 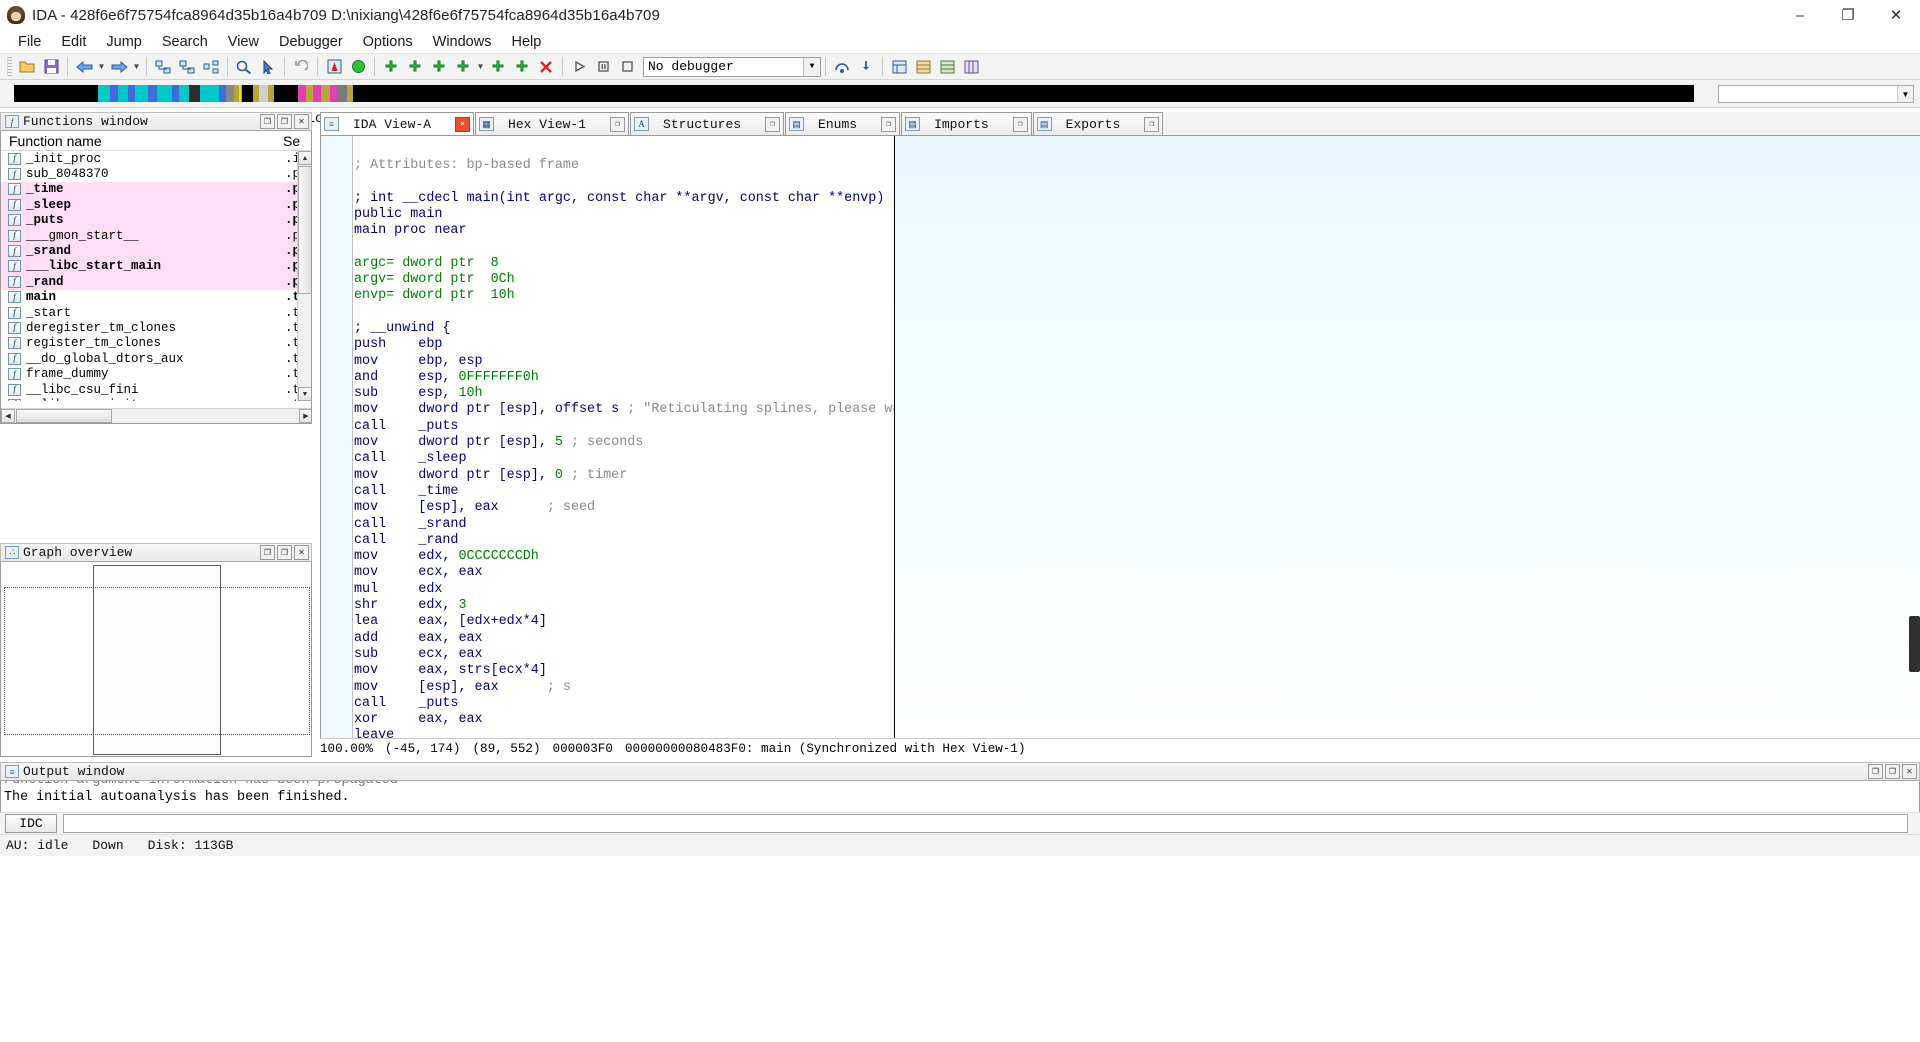 I want to click on disassembly-line: ; Attributes: bp-based frame, so click(x=624, y=166).